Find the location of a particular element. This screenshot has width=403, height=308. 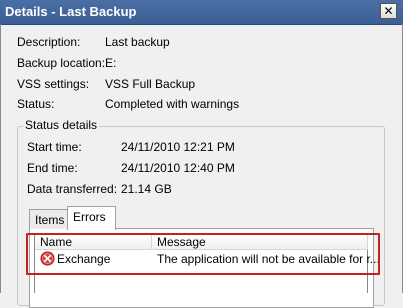

detail-value: Completed with warnings is located at coordinates (172, 104).